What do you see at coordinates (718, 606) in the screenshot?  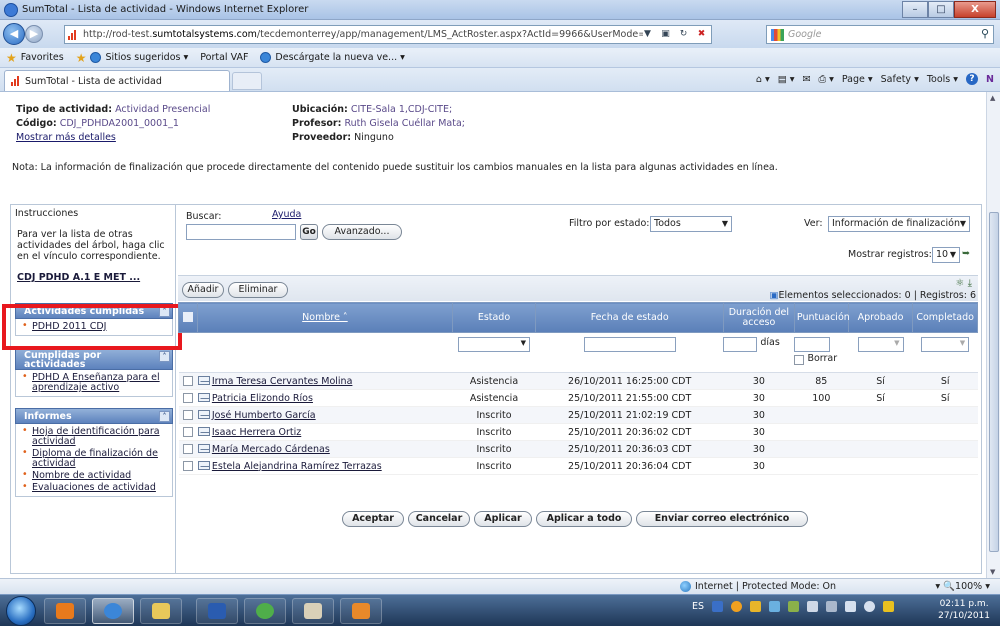 I see `onenote-icon` at bounding box center [718, 606].